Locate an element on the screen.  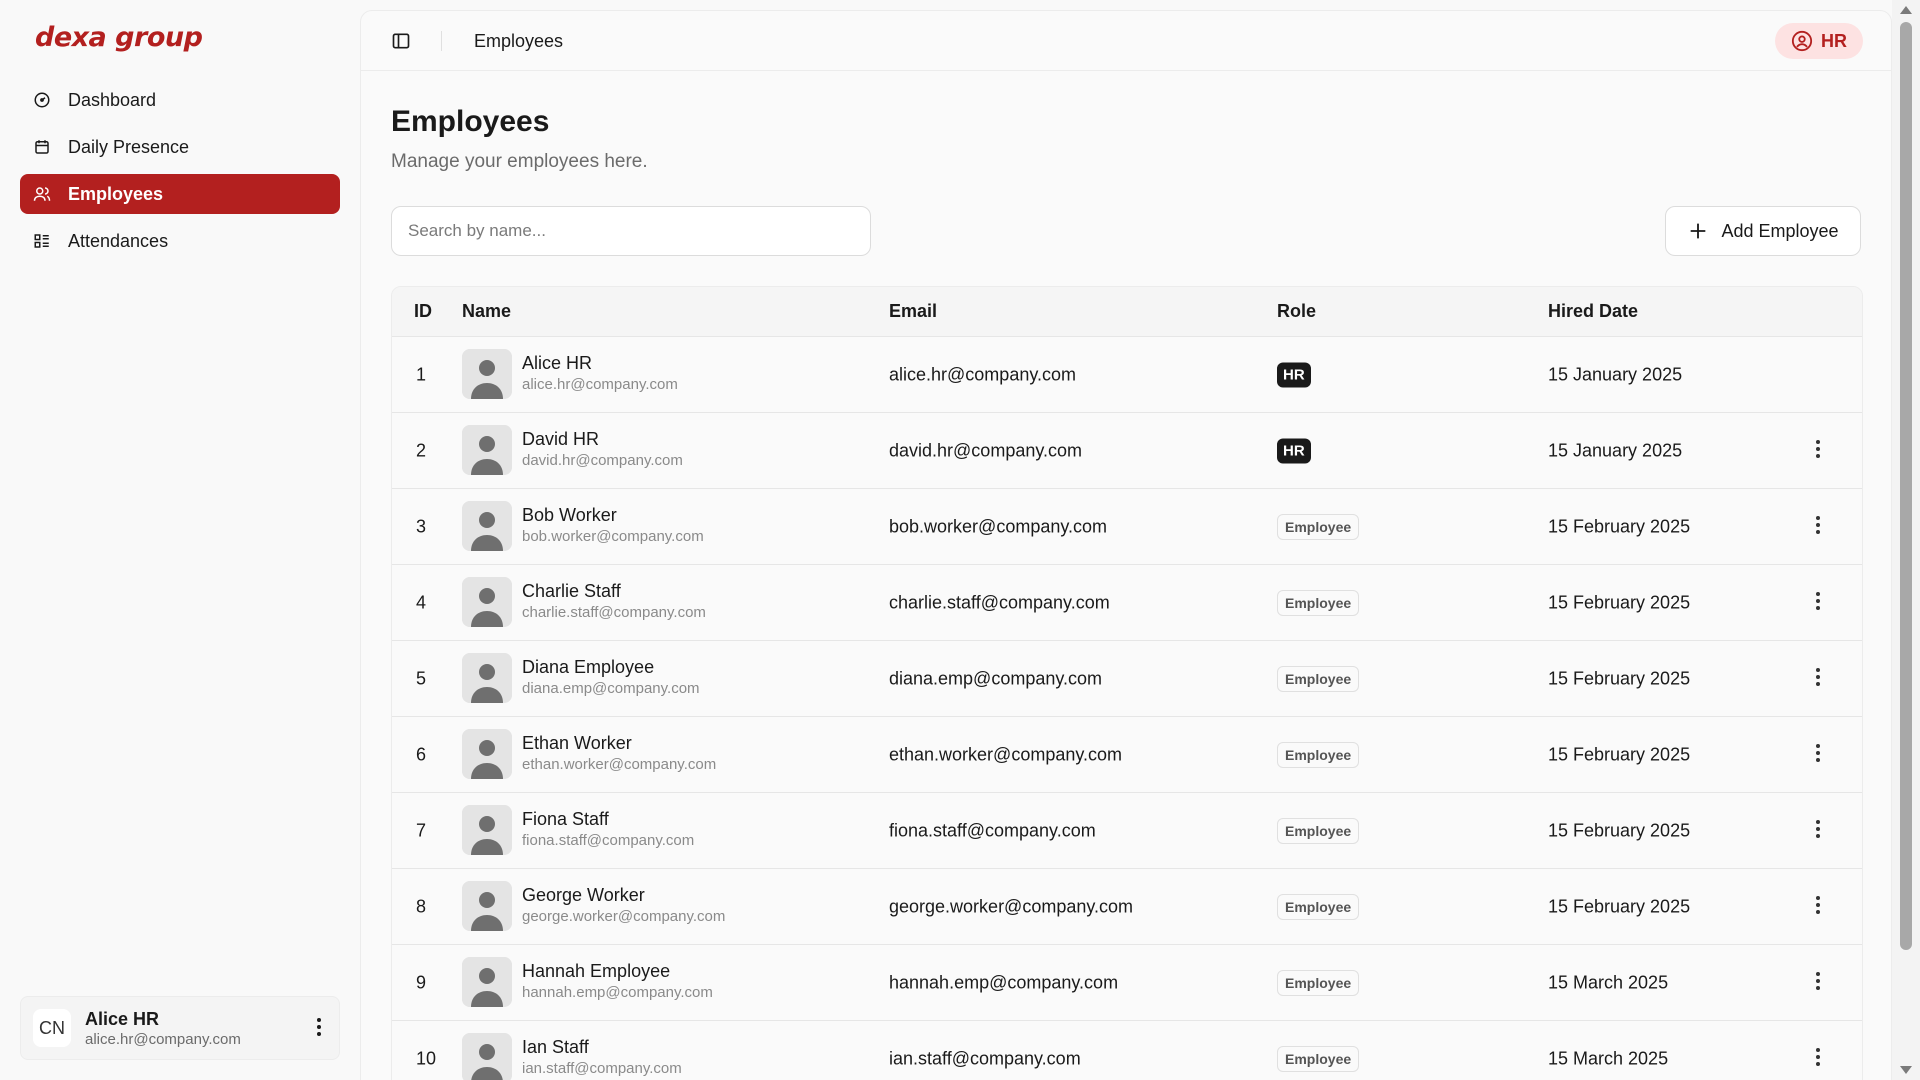
column-header-id: ID is located at coordinates (423, 311).